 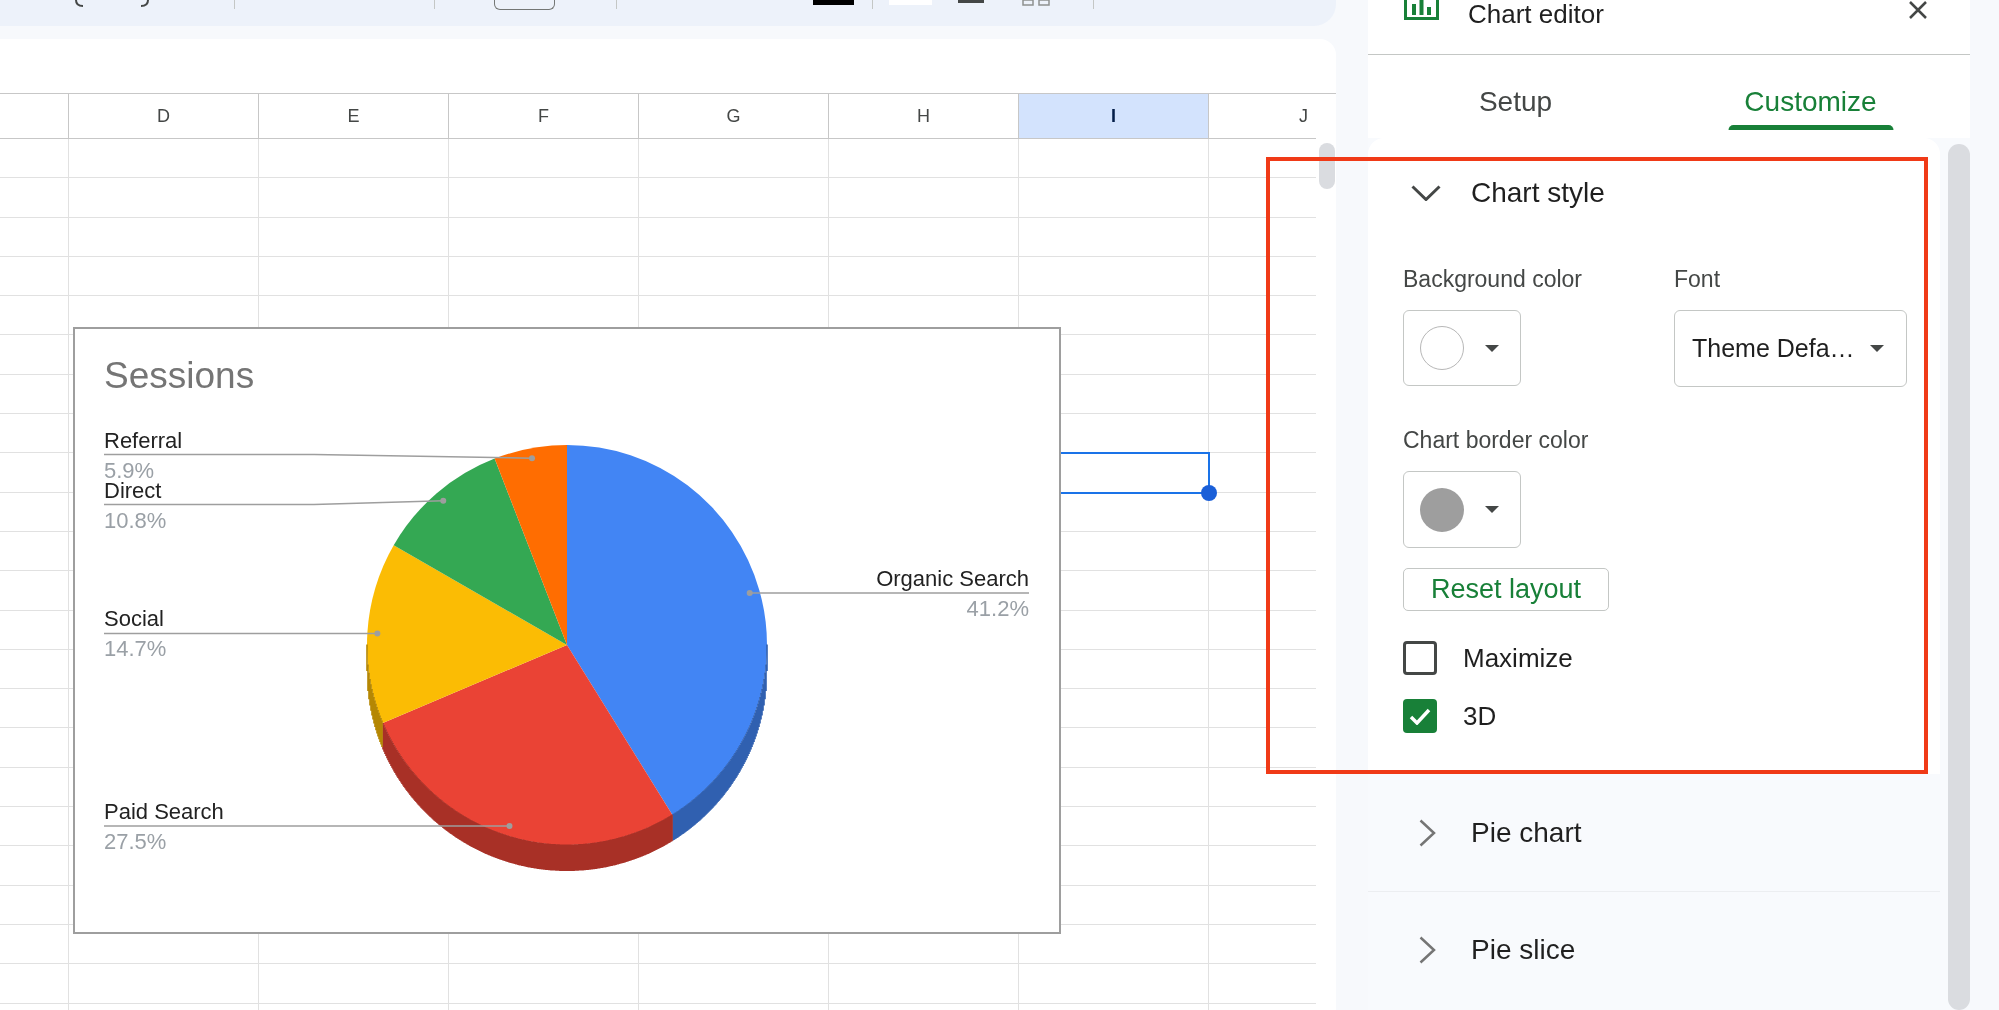 What do you see at coordinates (1462, 509) in the screenshot?
I see `border-color-button` at bounding box center [1462, 509].